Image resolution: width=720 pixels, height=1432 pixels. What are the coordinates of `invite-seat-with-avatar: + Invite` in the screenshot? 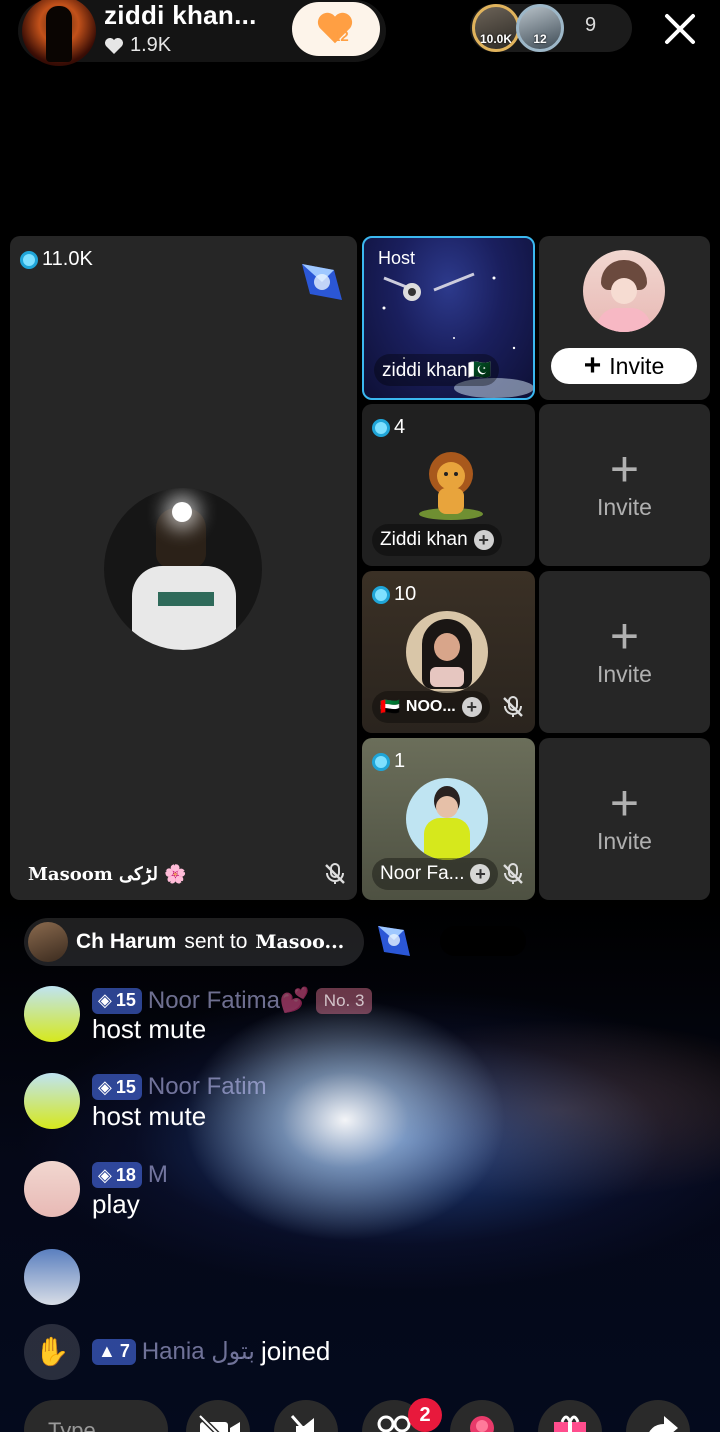 It's located at (624, 318).